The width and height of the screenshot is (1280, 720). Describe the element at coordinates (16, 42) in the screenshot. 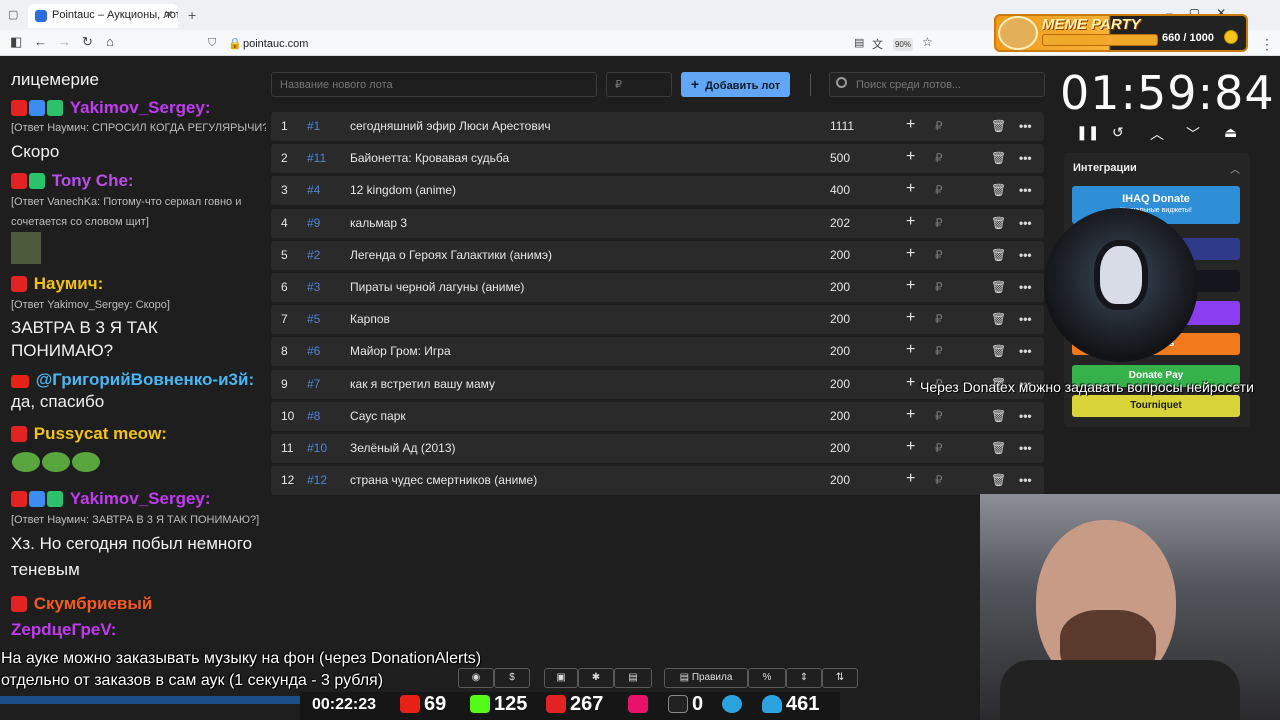

I see `sidebar-toggle-icon: ◧` at that location.